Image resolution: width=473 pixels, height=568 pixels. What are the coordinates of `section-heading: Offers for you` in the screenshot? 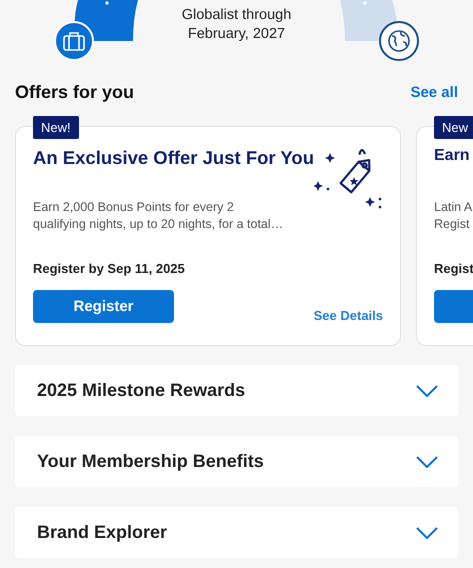 It's located at (74, 92).